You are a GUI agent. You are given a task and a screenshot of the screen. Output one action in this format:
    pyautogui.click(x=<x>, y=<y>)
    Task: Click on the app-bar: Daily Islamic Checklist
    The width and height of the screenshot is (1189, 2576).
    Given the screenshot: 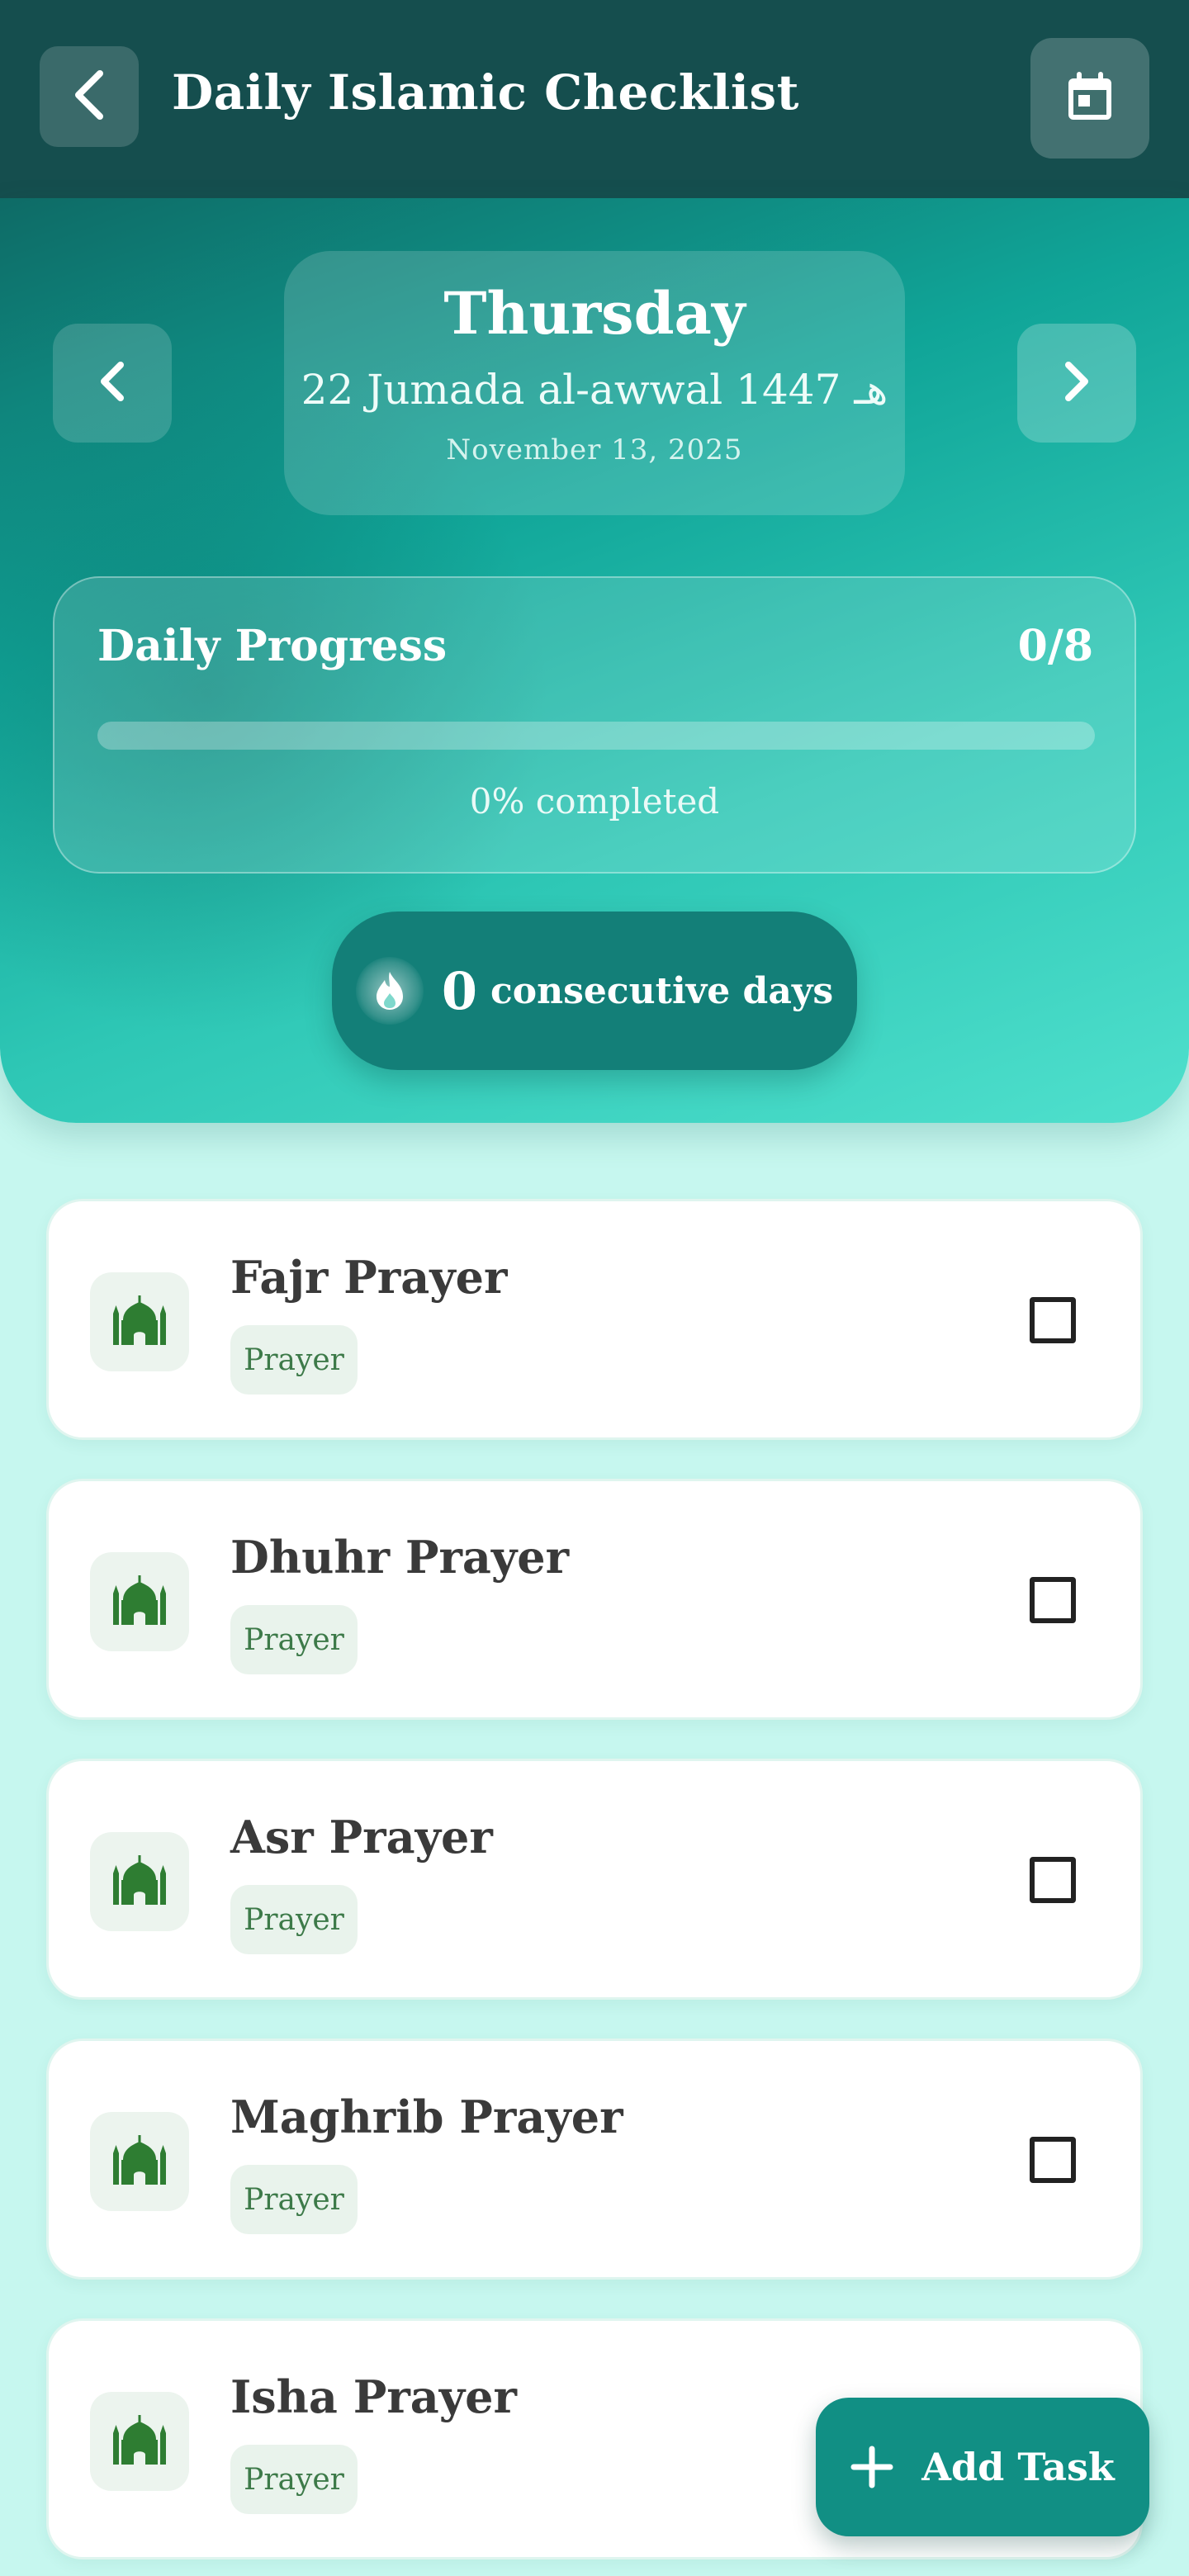 What is the action you would take?
    pyautogui.click(x=594, y=99)
    